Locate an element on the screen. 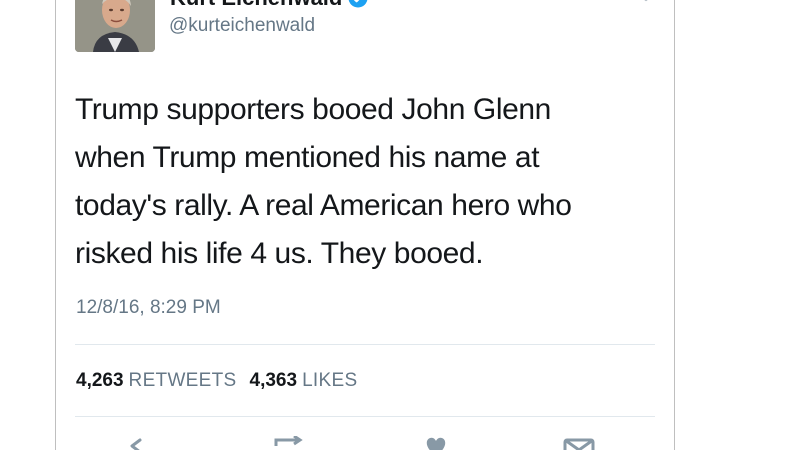 The image size is (798, 450). tweet-actions is located at coordinates (365, 442).